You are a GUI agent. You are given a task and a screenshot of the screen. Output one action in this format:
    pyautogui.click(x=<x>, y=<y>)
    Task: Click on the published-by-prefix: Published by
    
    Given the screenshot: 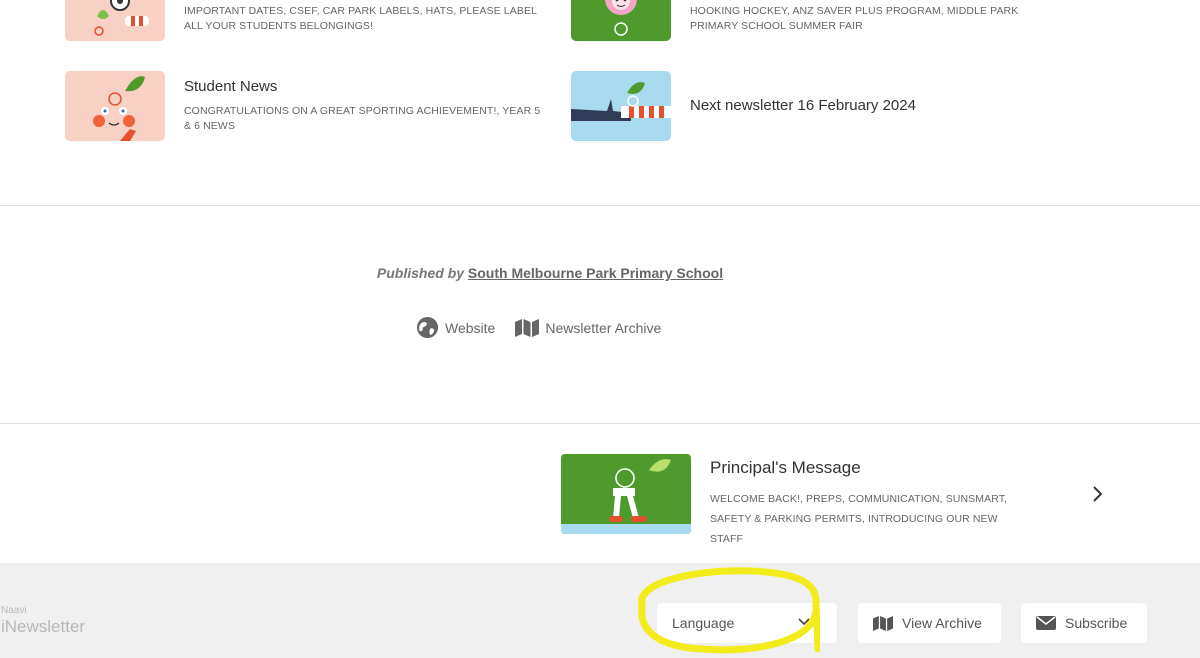 What is the action you would take?
    pyautogui.click(x=420, y=273)
    